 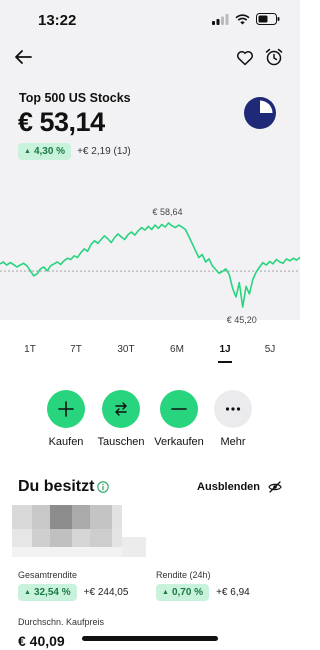 I want to click on status-time: 13:22, so click(x=57, y=20).